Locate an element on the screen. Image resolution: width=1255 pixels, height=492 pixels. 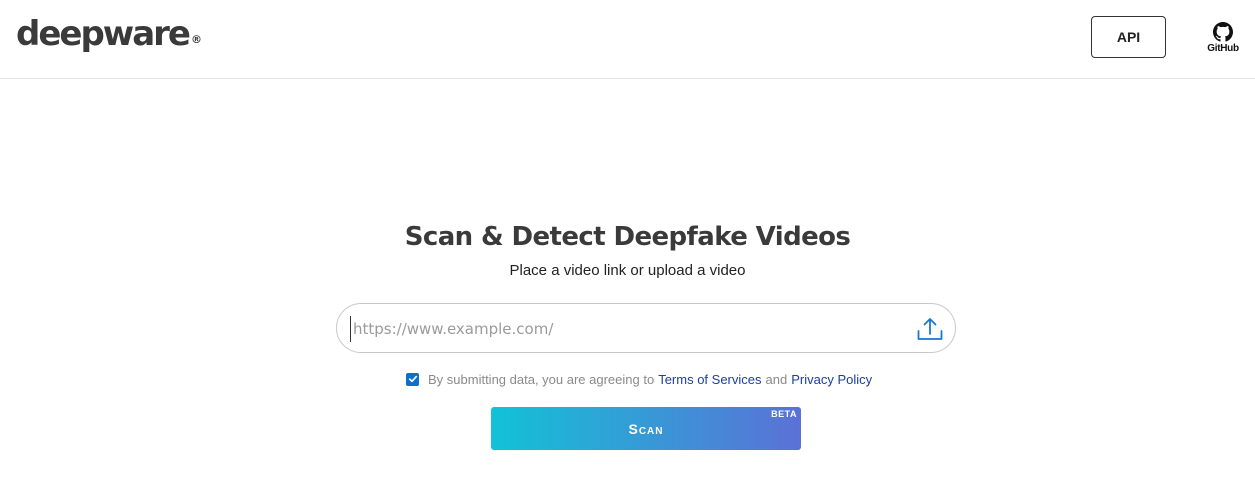
upload-icon is located at coordinates (930, 329).